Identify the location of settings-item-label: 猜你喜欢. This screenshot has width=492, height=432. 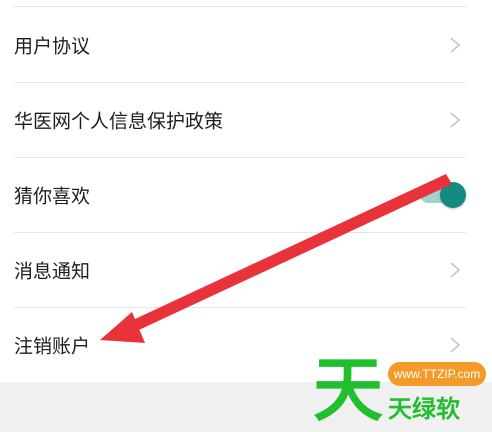
(52, 196).